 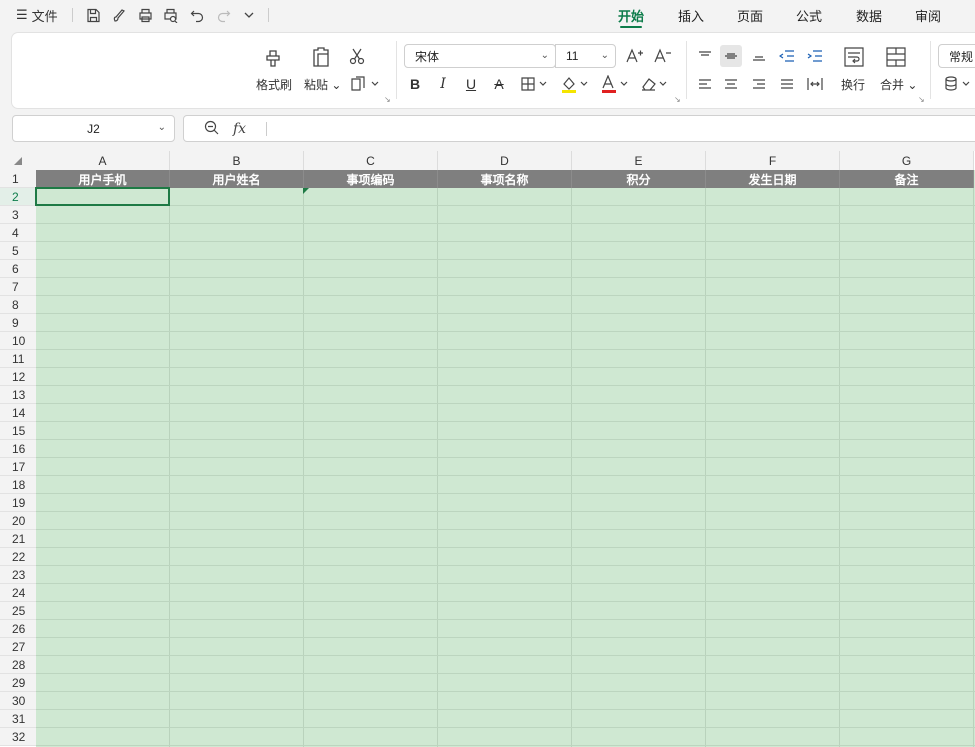 I want to click on align-right-icon, so click(x=759, y=84).